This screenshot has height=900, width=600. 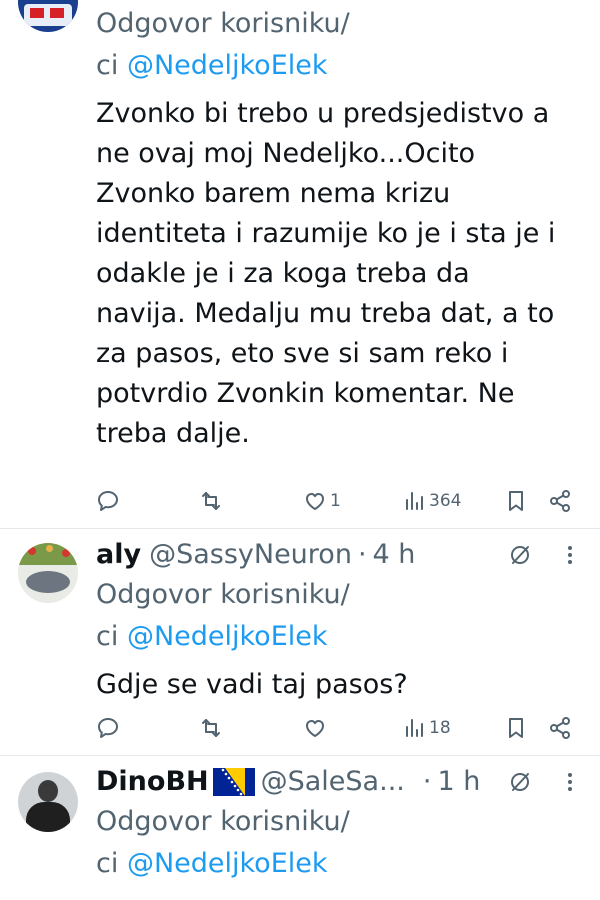 What do you see at coordinates (283, 273) in the screenshot?
I see `tweet-text-line: odakle je i za koga treba da` at bounding box center [283, 273].